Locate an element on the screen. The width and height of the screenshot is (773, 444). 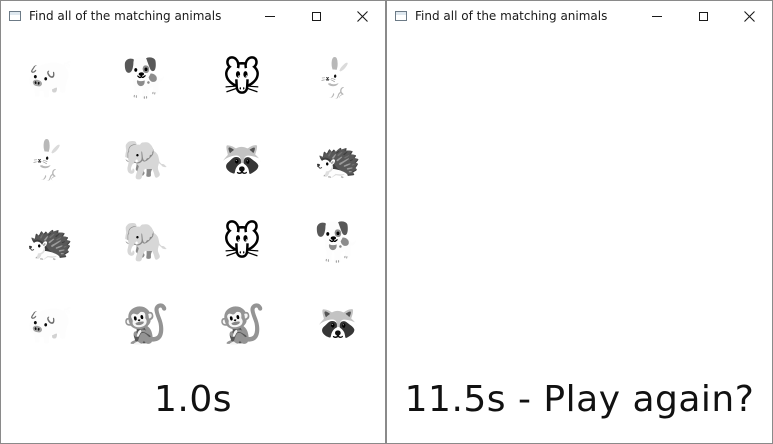
play-again-text: 11.5s - Play again? is located at coordinates (579, 399).